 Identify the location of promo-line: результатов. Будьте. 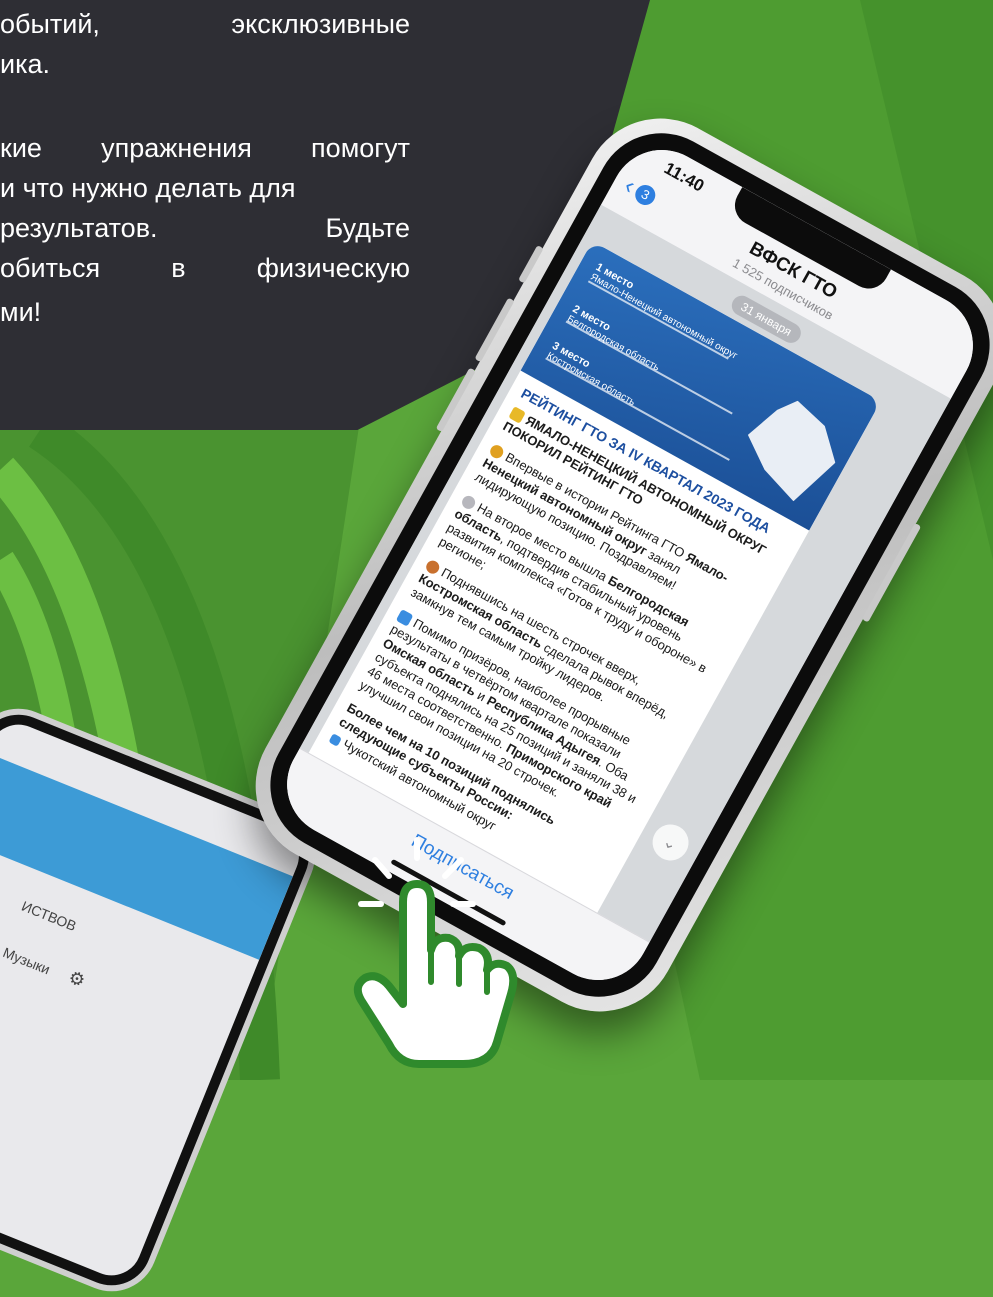
(205, 228).